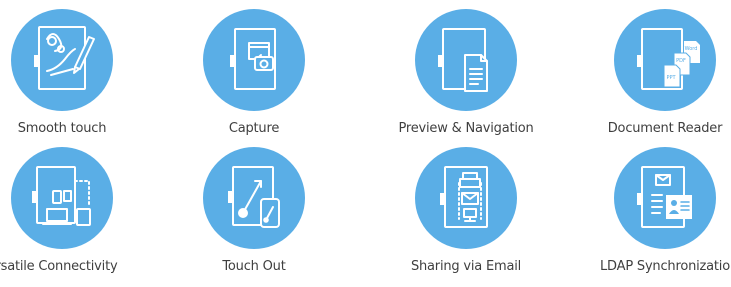 The image size is (731, 287). What do you see at coordinates (665, 128) in the screenshot?
I see `feature-label: Document Reader` at bounding box center [665, 128].